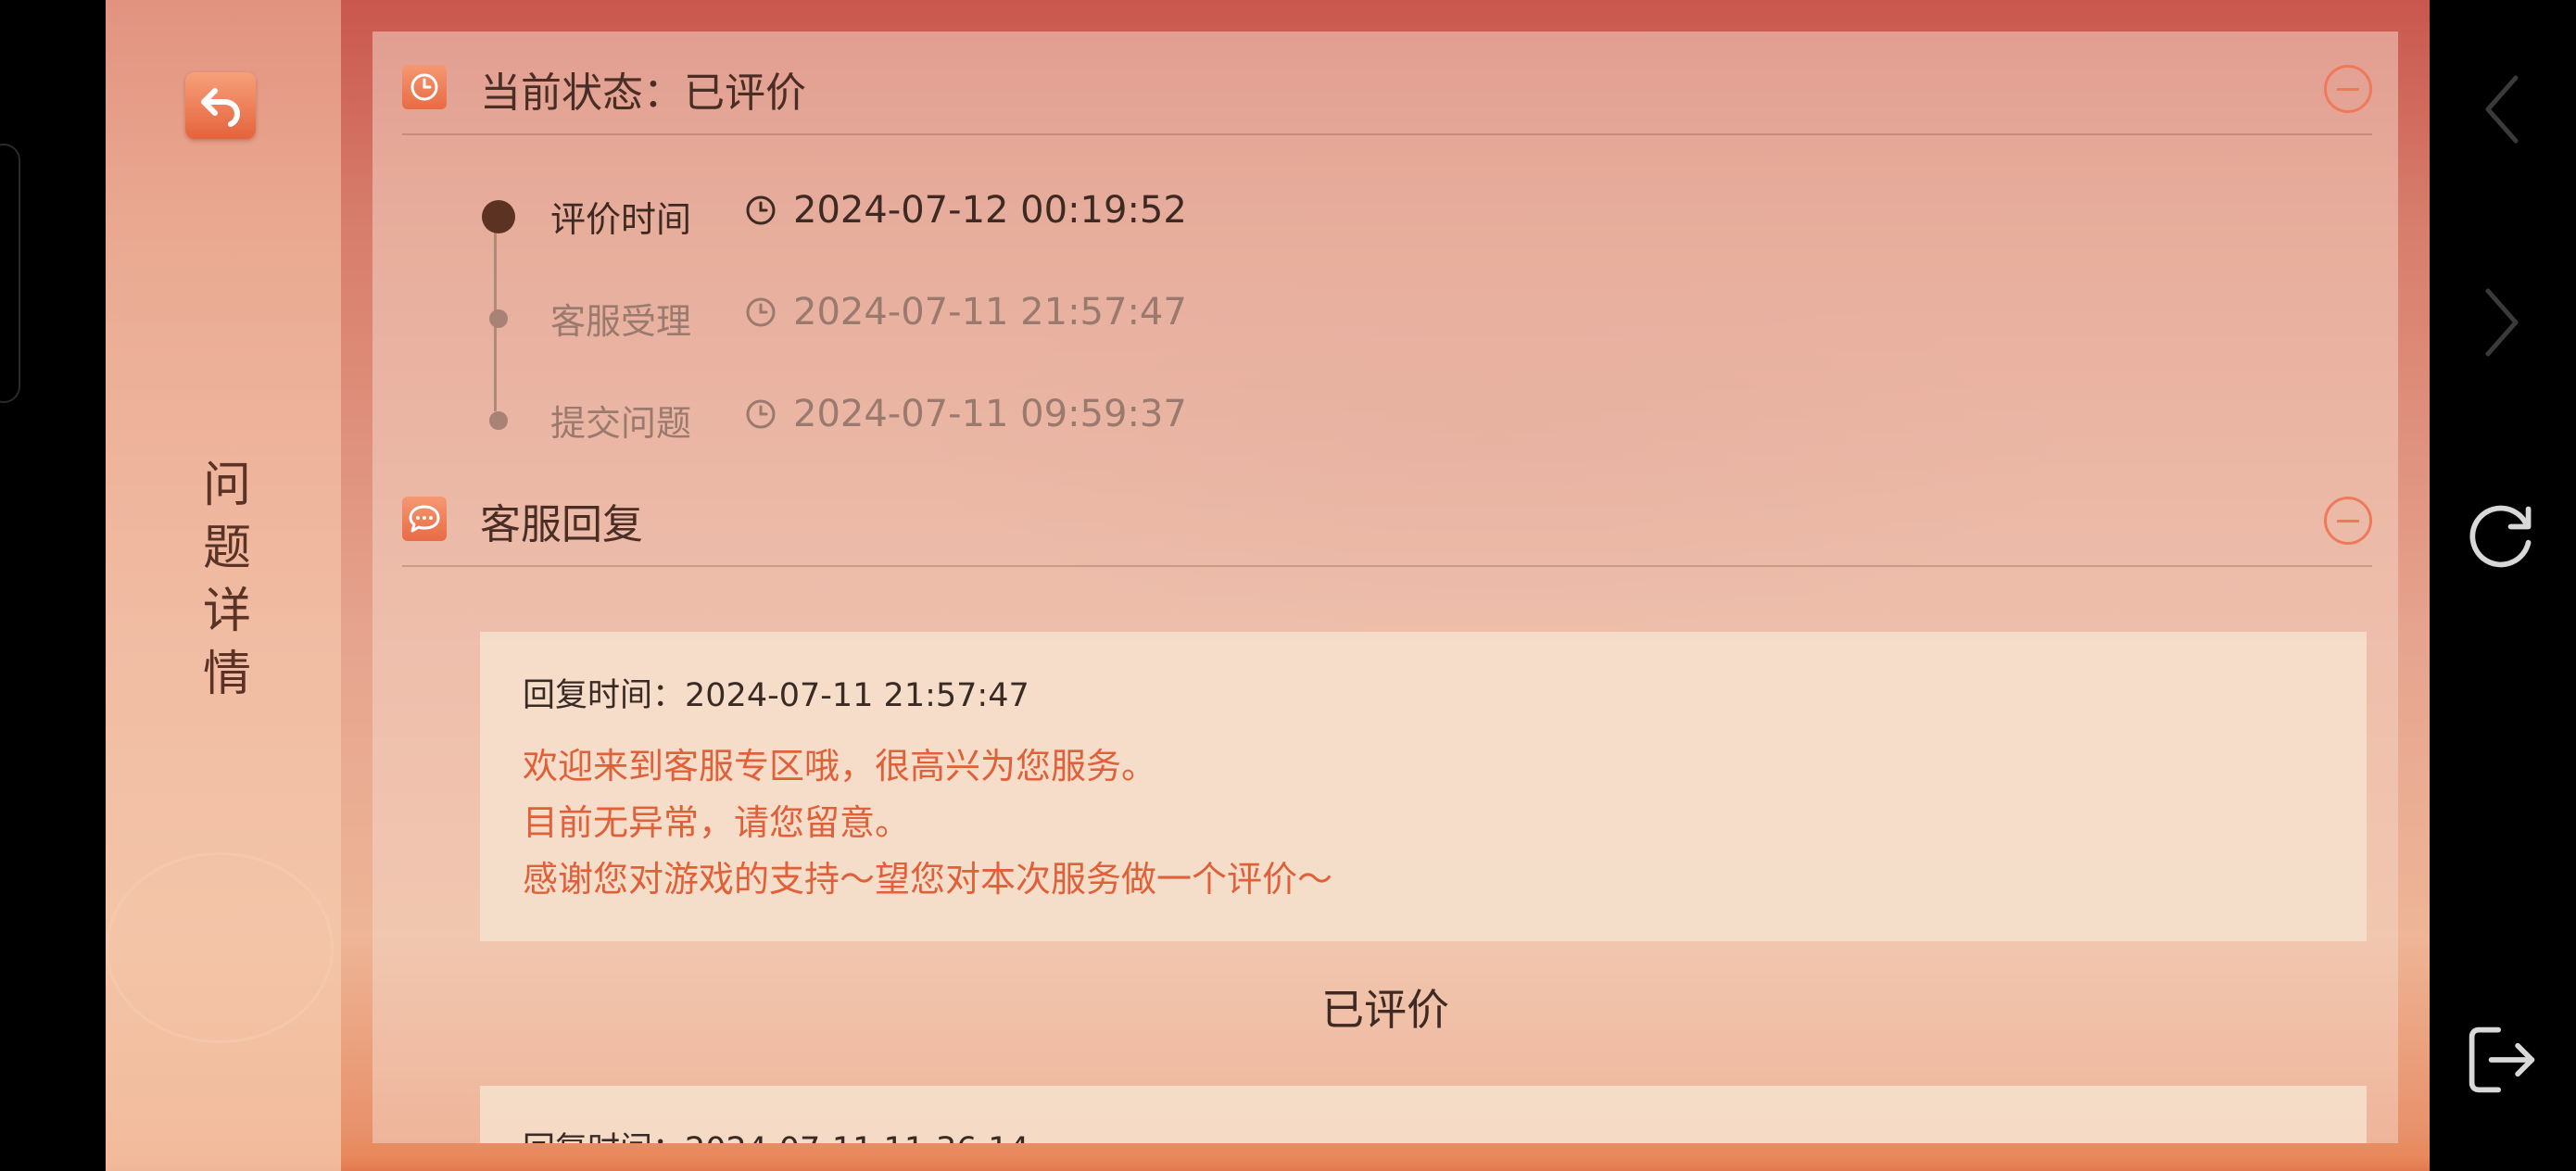 Image resolution: width=2576 pixels, height=1171 pixels. What do you see at coordinates (857, 696) in the screenshot?
I see `reply-time-value: 2024-07-11 21:57:47` at bounding box center [857, 696].